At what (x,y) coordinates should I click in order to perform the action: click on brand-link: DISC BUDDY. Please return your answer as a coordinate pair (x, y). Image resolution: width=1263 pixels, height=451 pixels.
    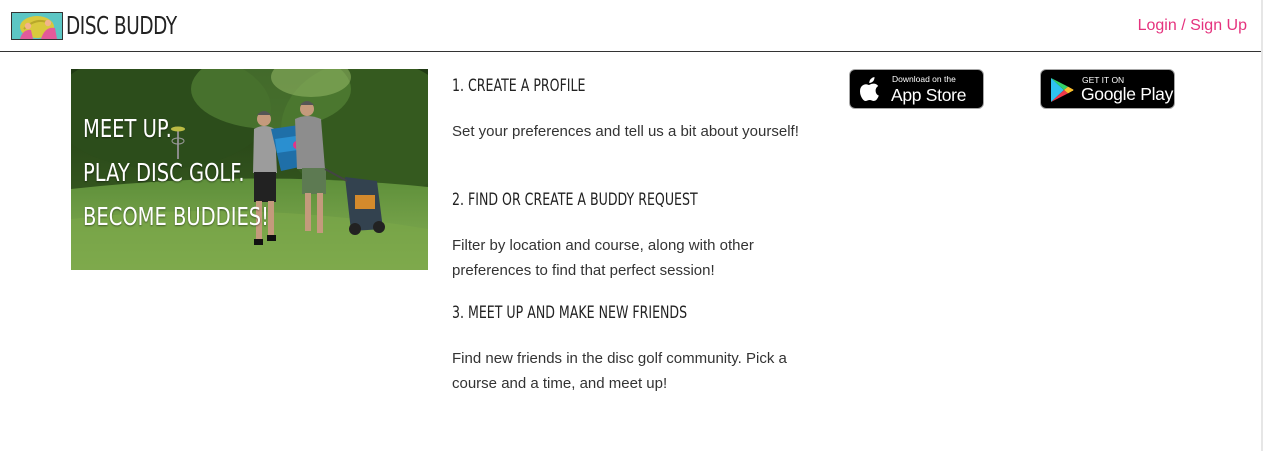
    Looking at the image, I should click on (106, 25).